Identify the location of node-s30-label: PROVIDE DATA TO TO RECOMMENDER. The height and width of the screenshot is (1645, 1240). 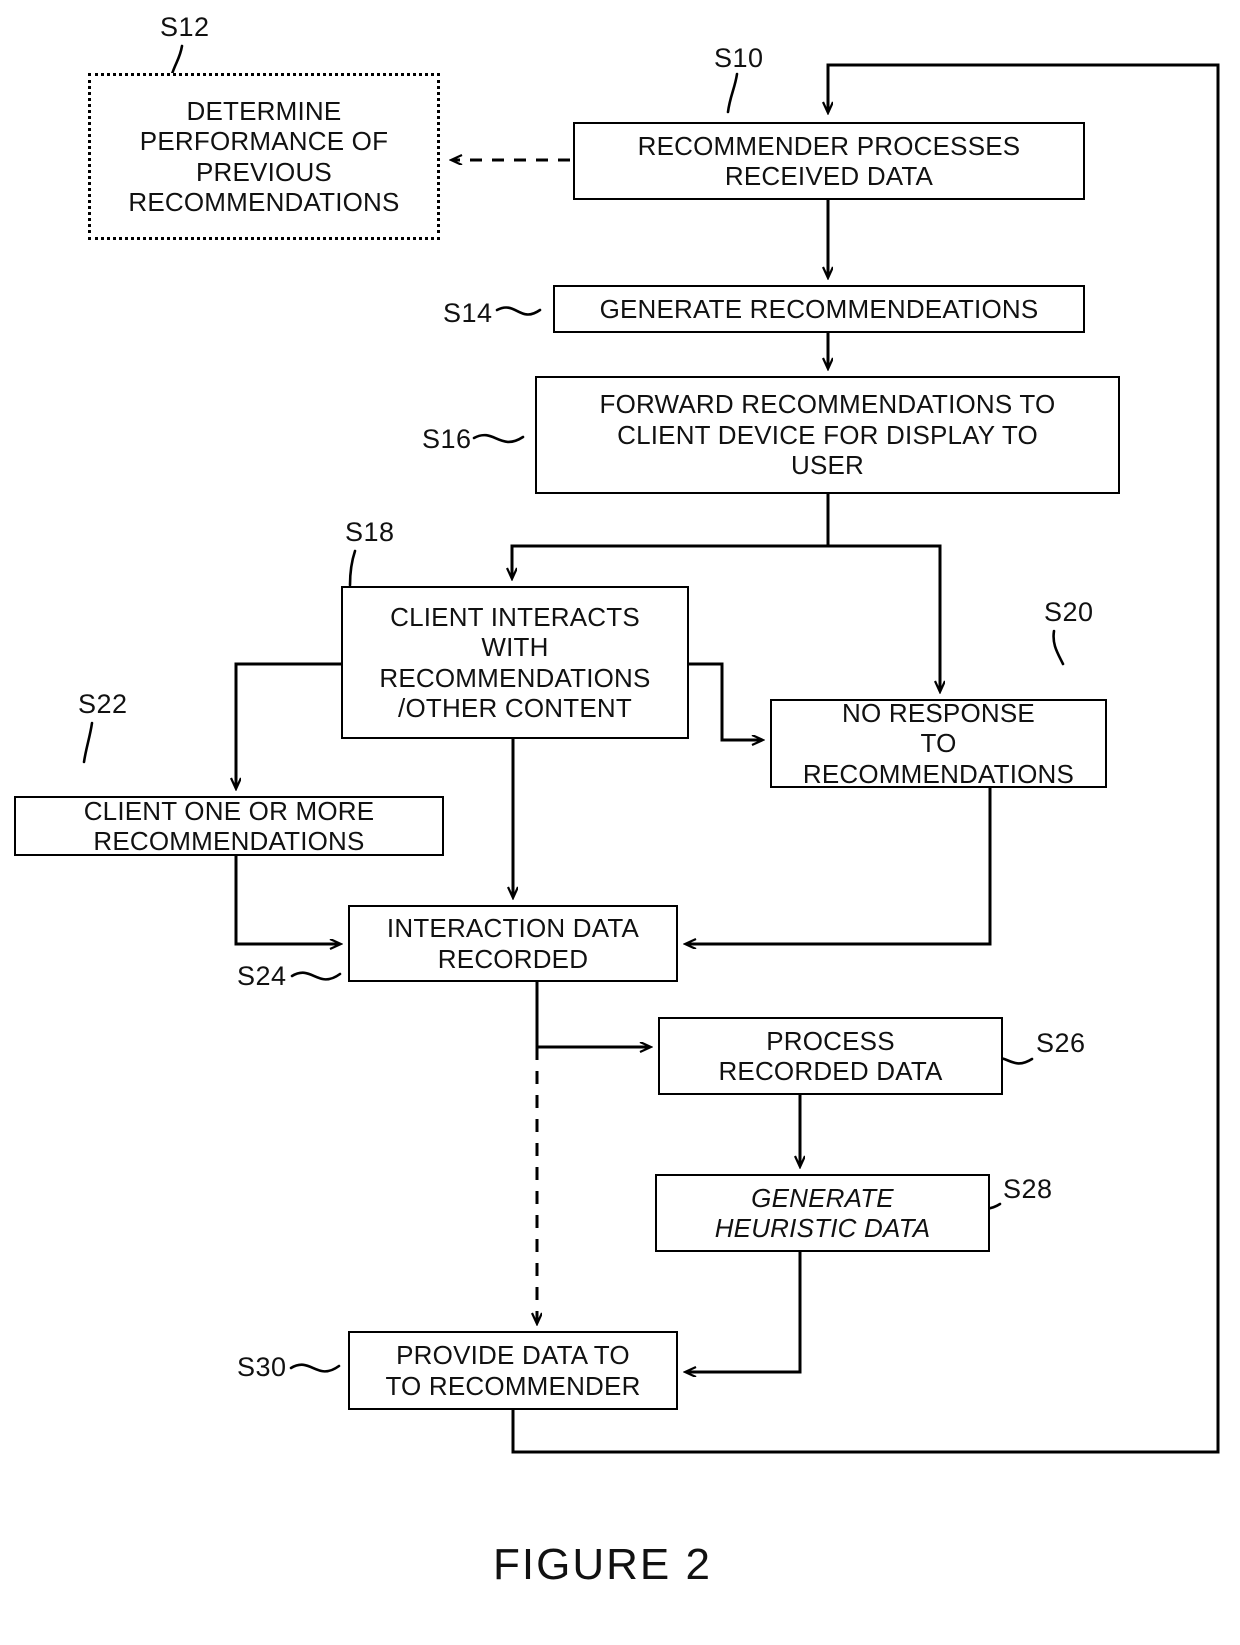
(513, 1370).